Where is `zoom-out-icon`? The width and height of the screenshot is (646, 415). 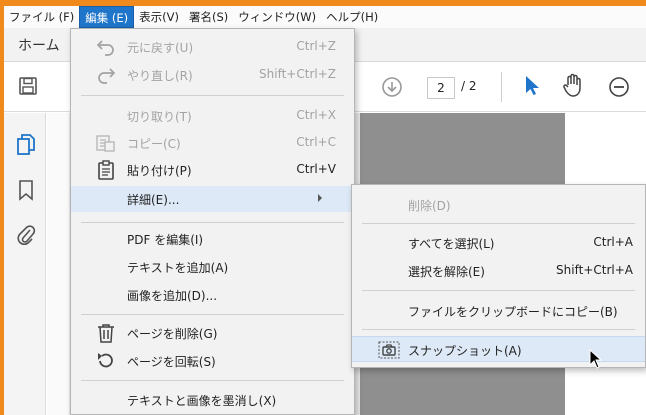 zoom-out-icon is located at coordinates (619, 87).